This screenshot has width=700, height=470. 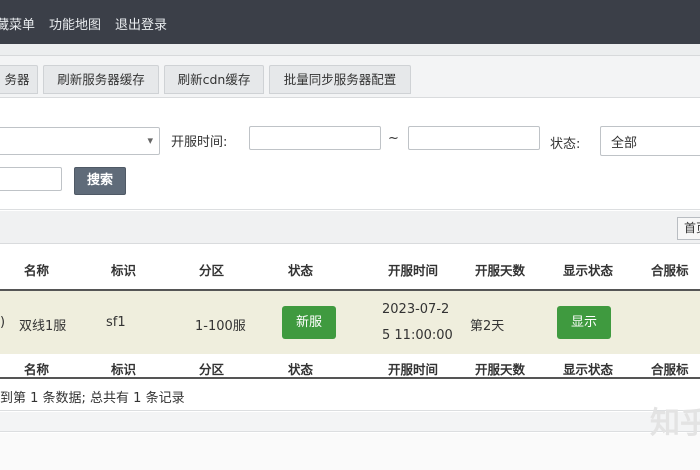 What do you see at coordinates (101, 79) in the screenshot?
I see `tab-refresh-server-cache: 刷新服务器缓存` at bounding box center [101, 79].